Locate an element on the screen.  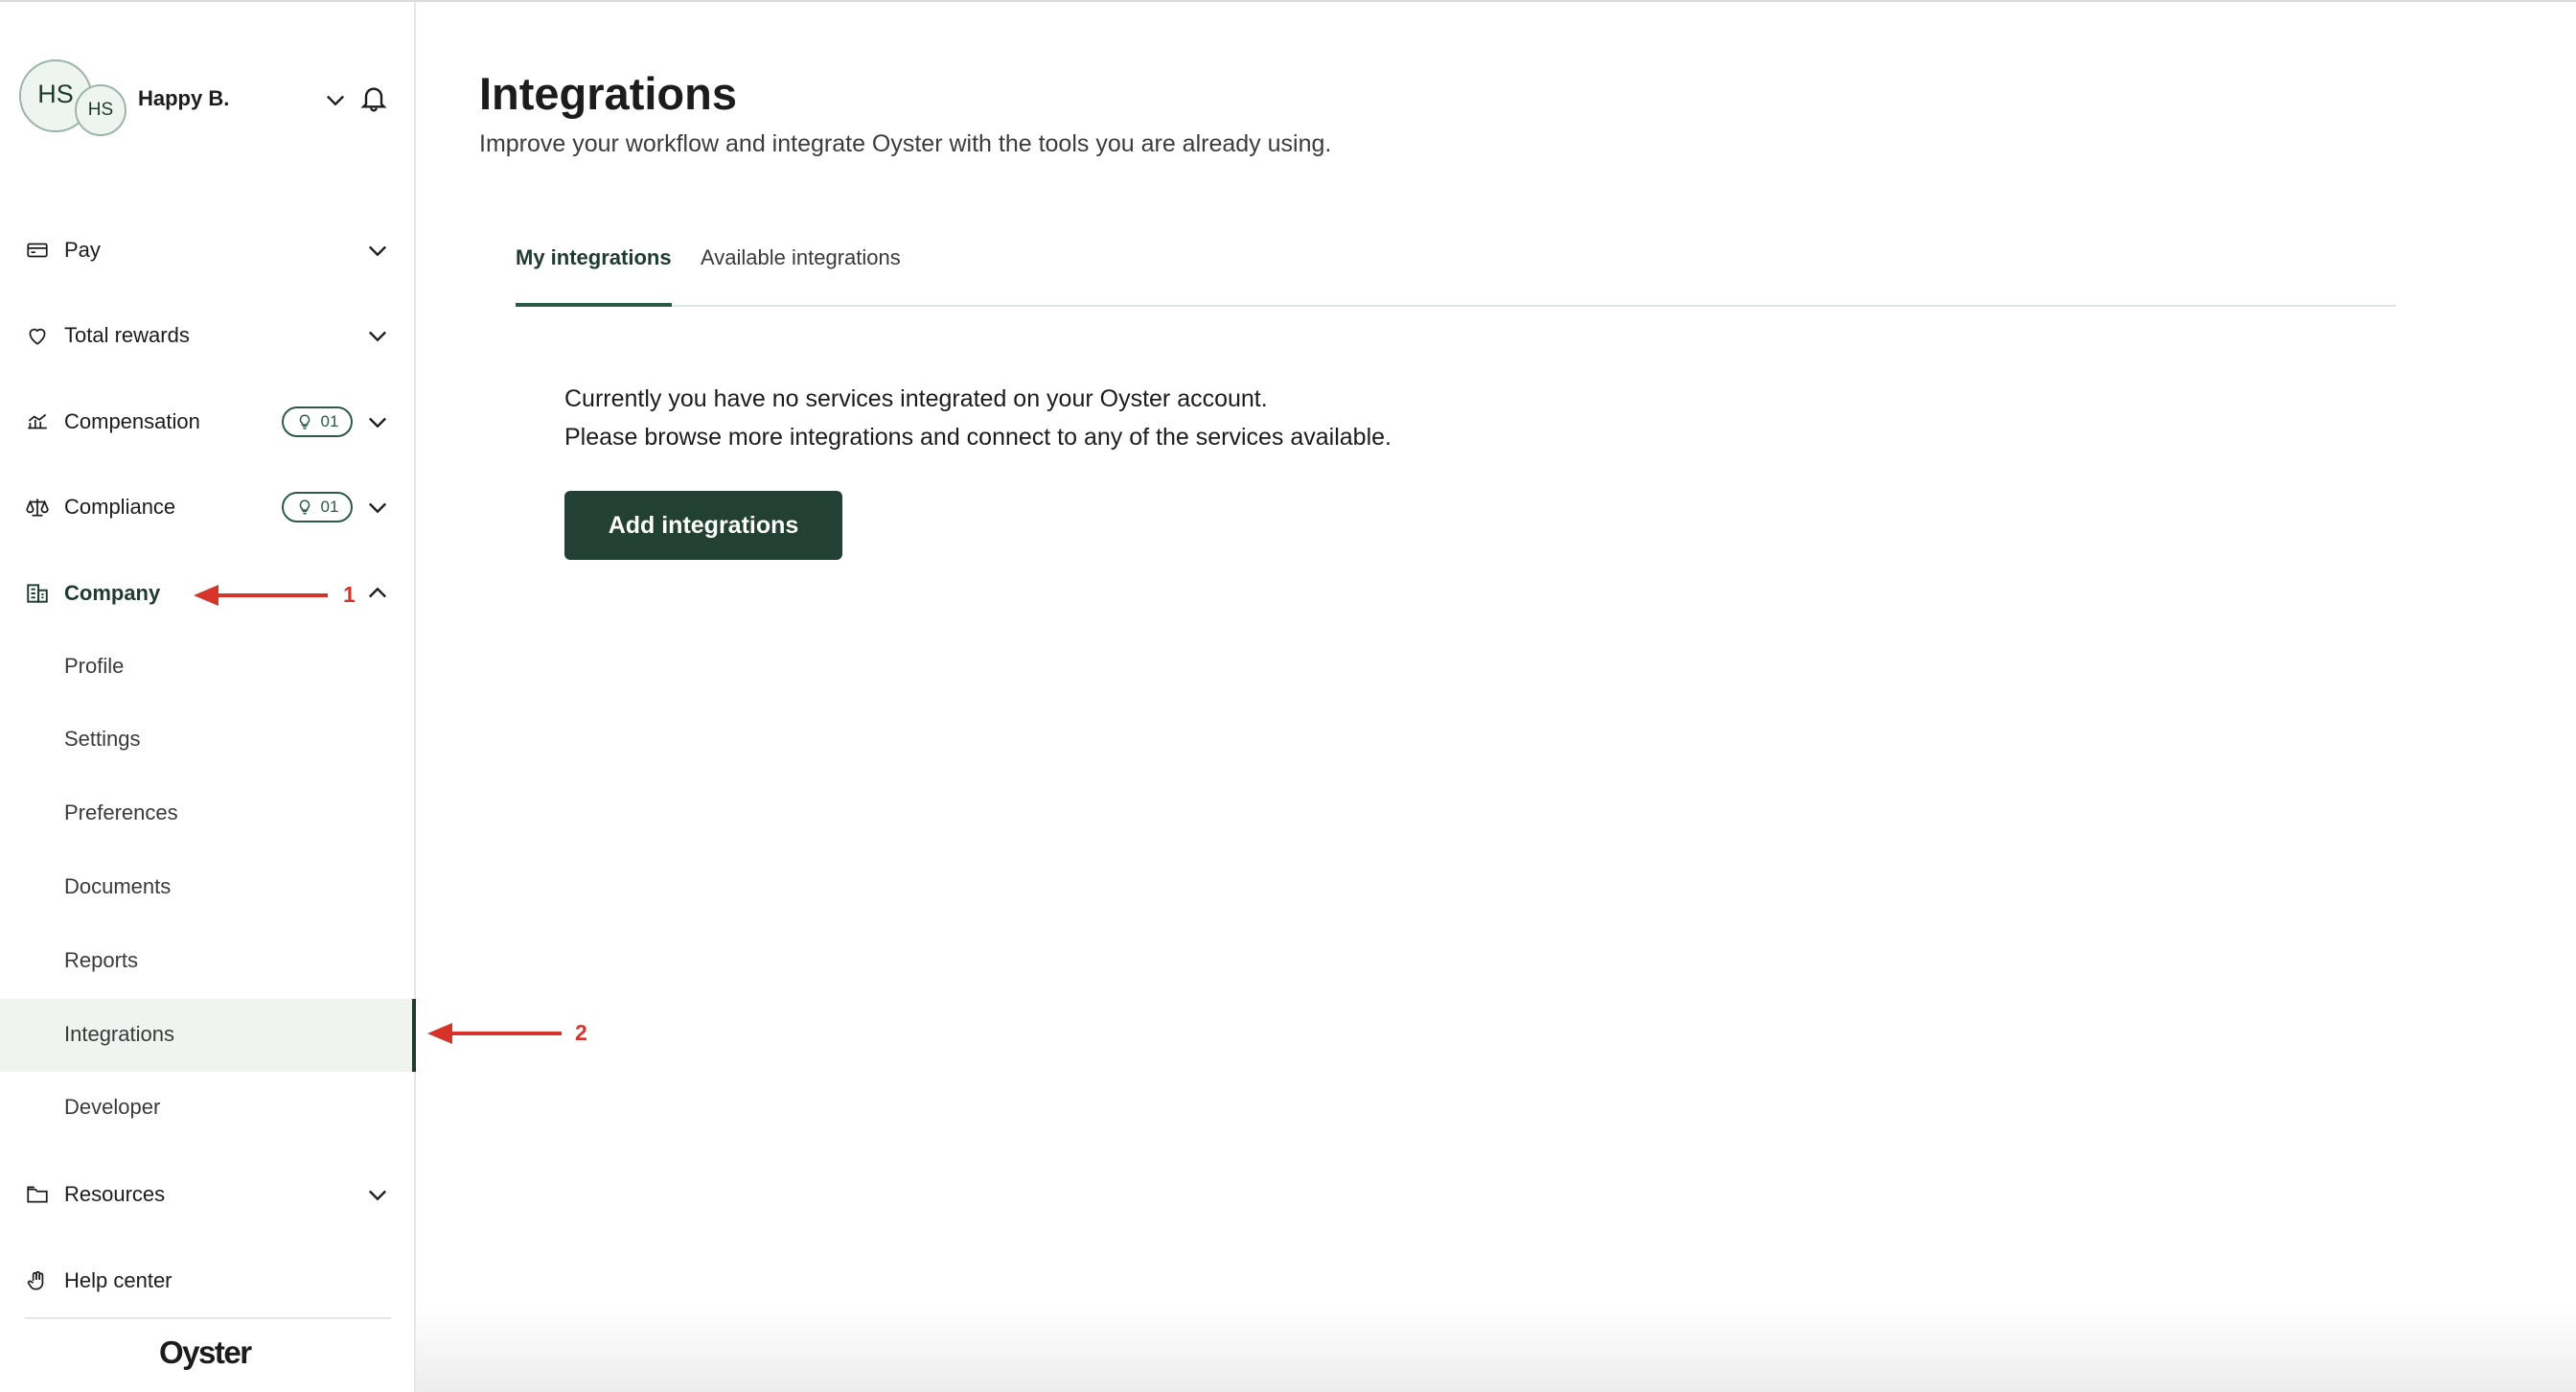
sidebar-item-label: Resources is located at coordinates (115, 1194).